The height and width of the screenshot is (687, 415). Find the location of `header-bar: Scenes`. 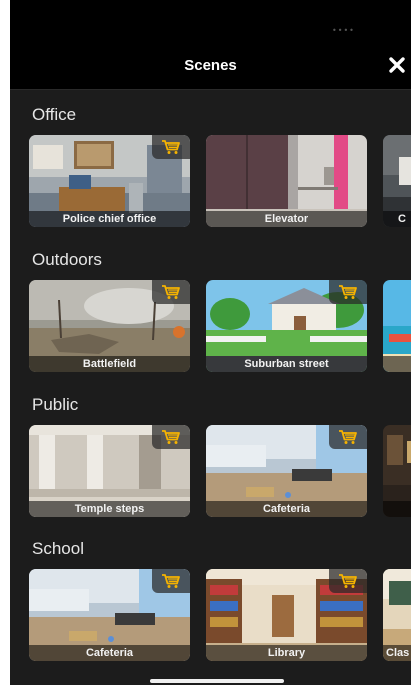

header-bar: Scenes is located at coordinates (210, 65).